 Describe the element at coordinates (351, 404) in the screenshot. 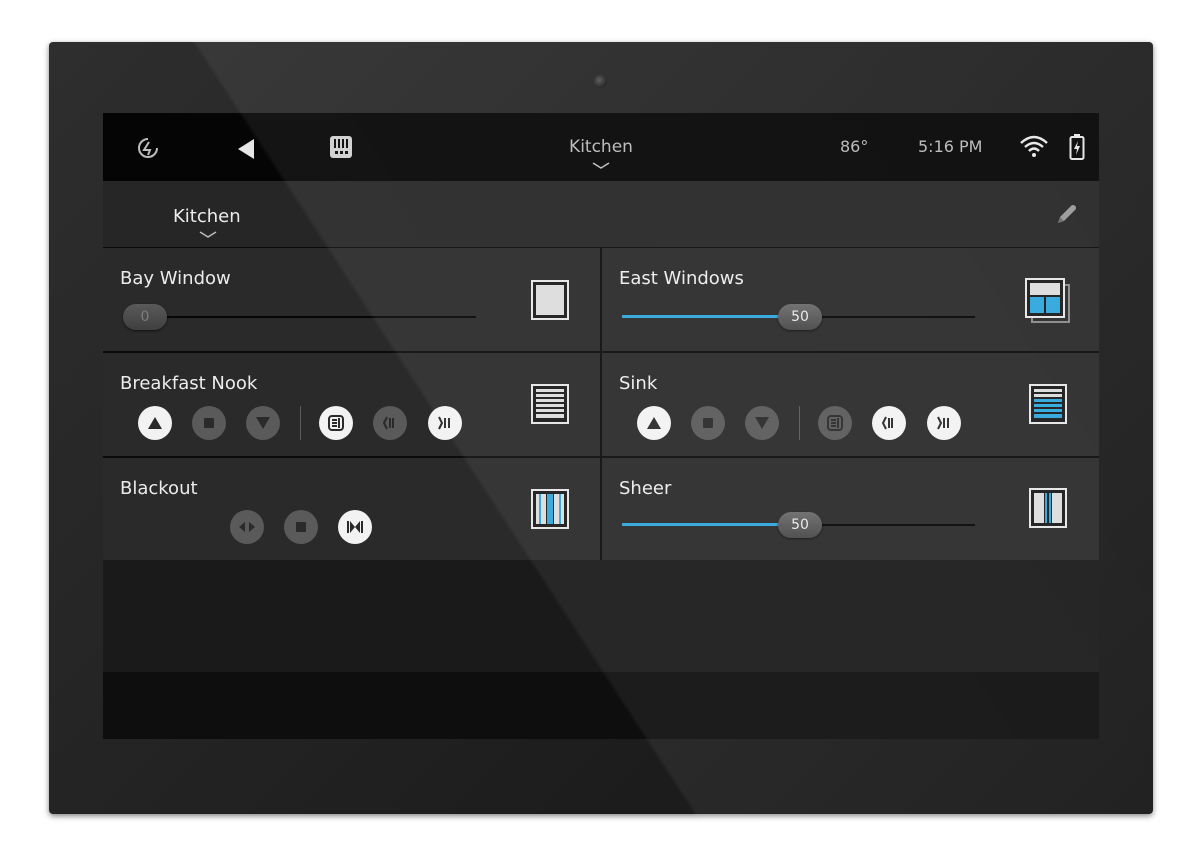

I see `tile-breakfast-nook: Breakfast Nook` at that location.